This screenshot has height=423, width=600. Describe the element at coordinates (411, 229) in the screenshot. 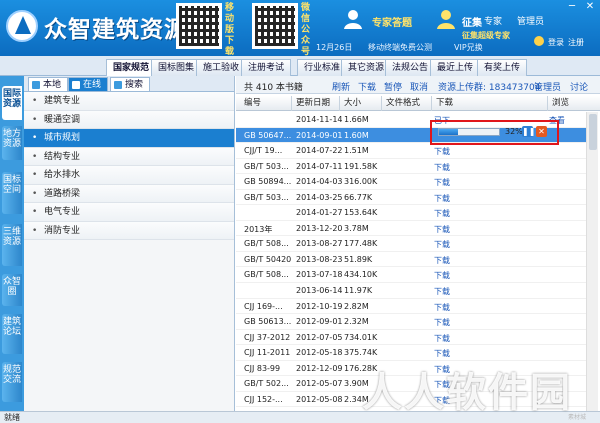

I see `table-row: 2013年 2013-12-20 3.78M 下载` at that location.